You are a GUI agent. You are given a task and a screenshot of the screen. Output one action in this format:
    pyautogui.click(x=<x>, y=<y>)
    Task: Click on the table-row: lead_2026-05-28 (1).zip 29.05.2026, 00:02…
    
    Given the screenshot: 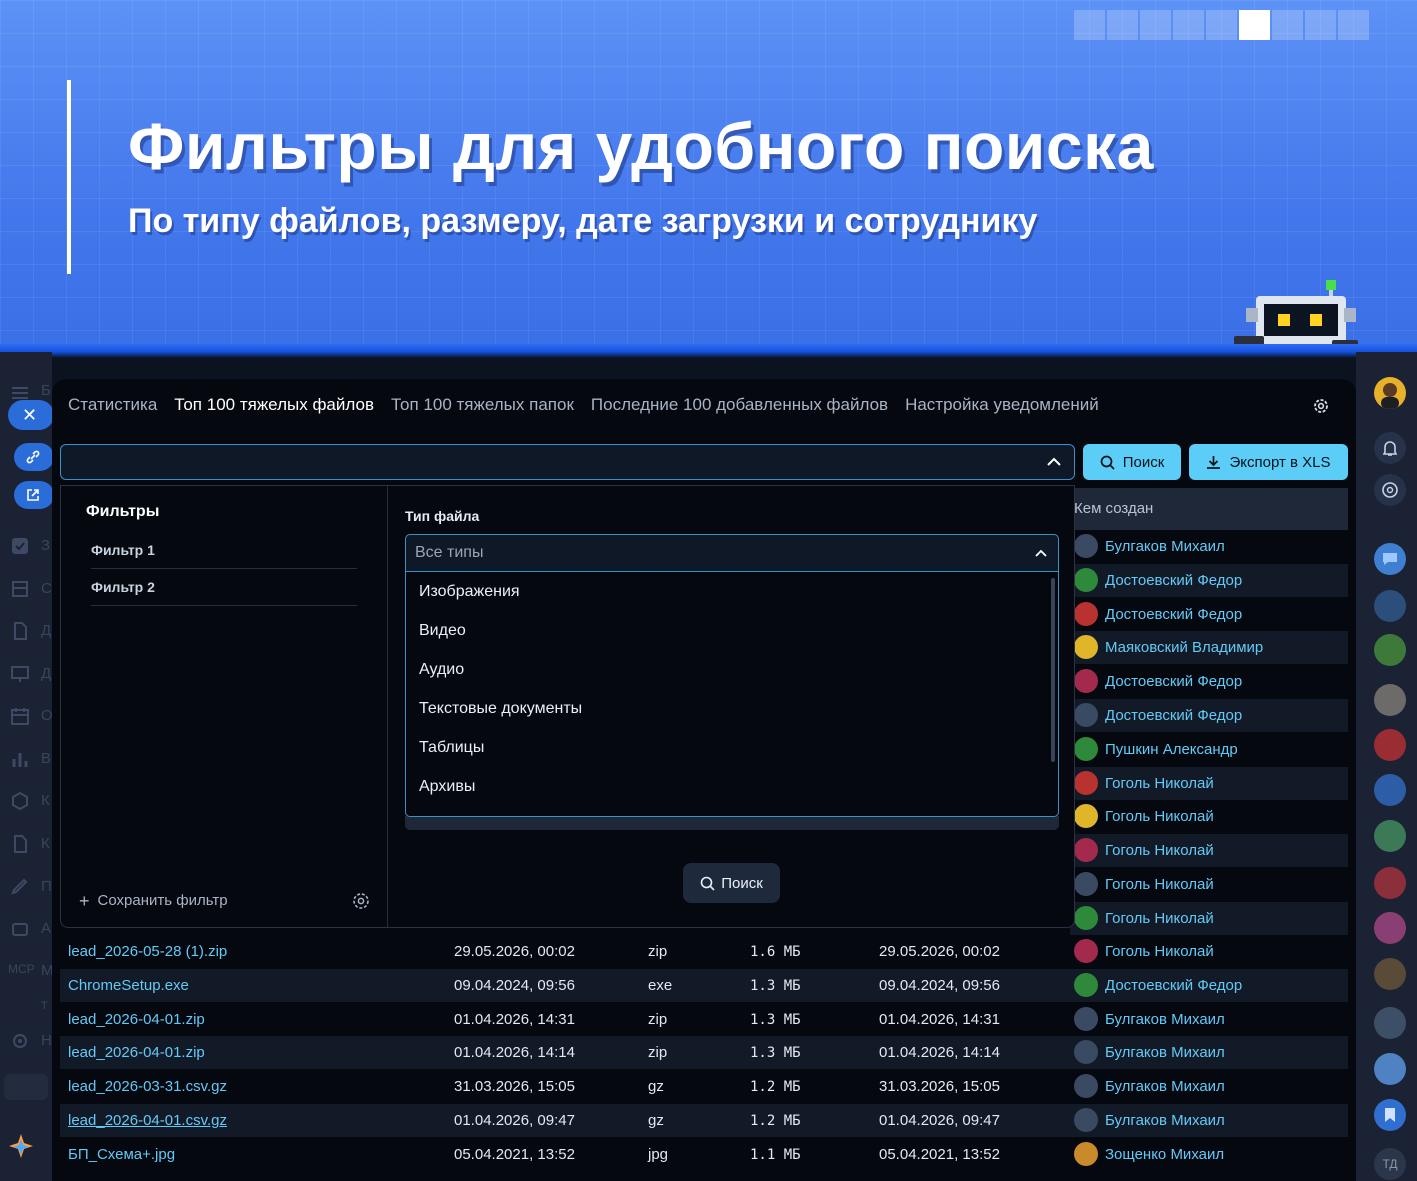 What is the action you would take?
    pyautogui.click(x=704, y=951)
    